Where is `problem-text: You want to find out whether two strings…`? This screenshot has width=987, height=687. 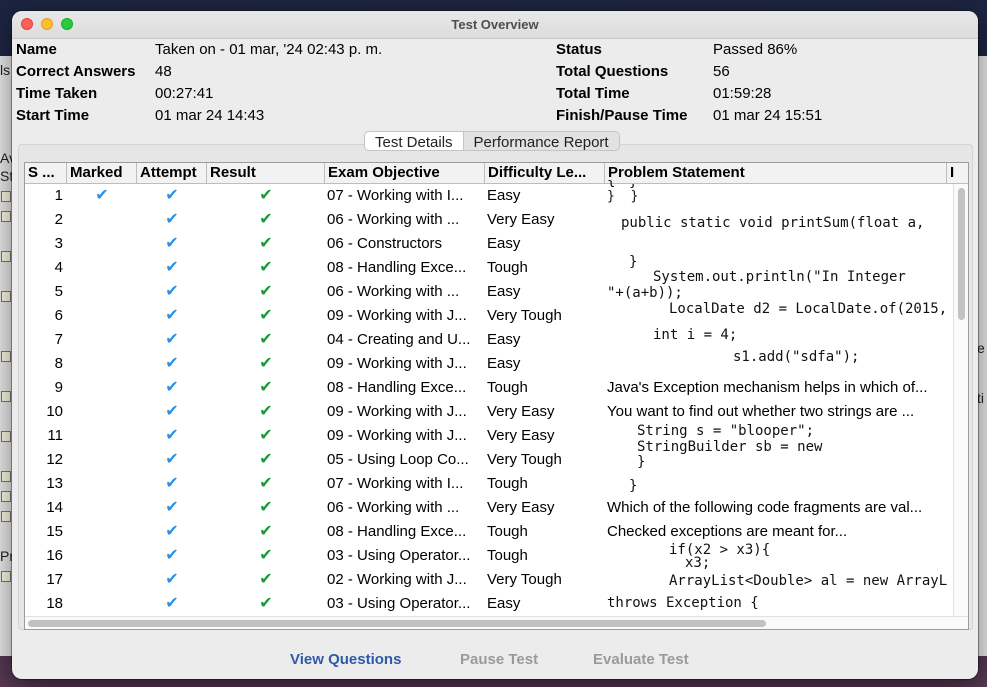 problem-text: You want to find out whether two strings… is located at coordinates (761, 411).